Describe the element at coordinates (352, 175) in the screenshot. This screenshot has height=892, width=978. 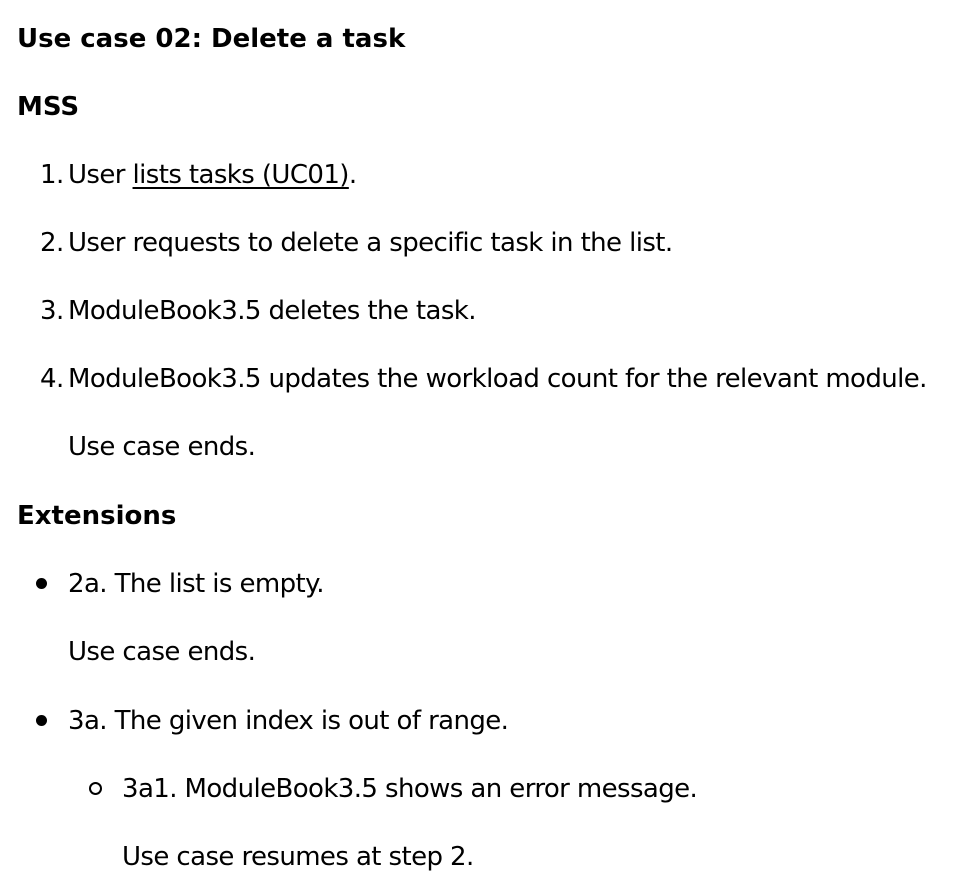
I see `step-suffix: .` at that location.